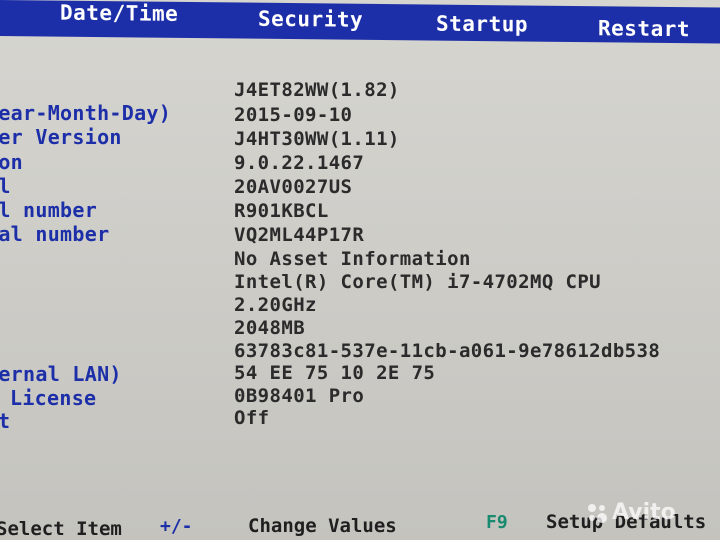 The height and width of the screenshot is (540, 720). I want to click on row-label: Year-Month-Day), so click(86, 113).